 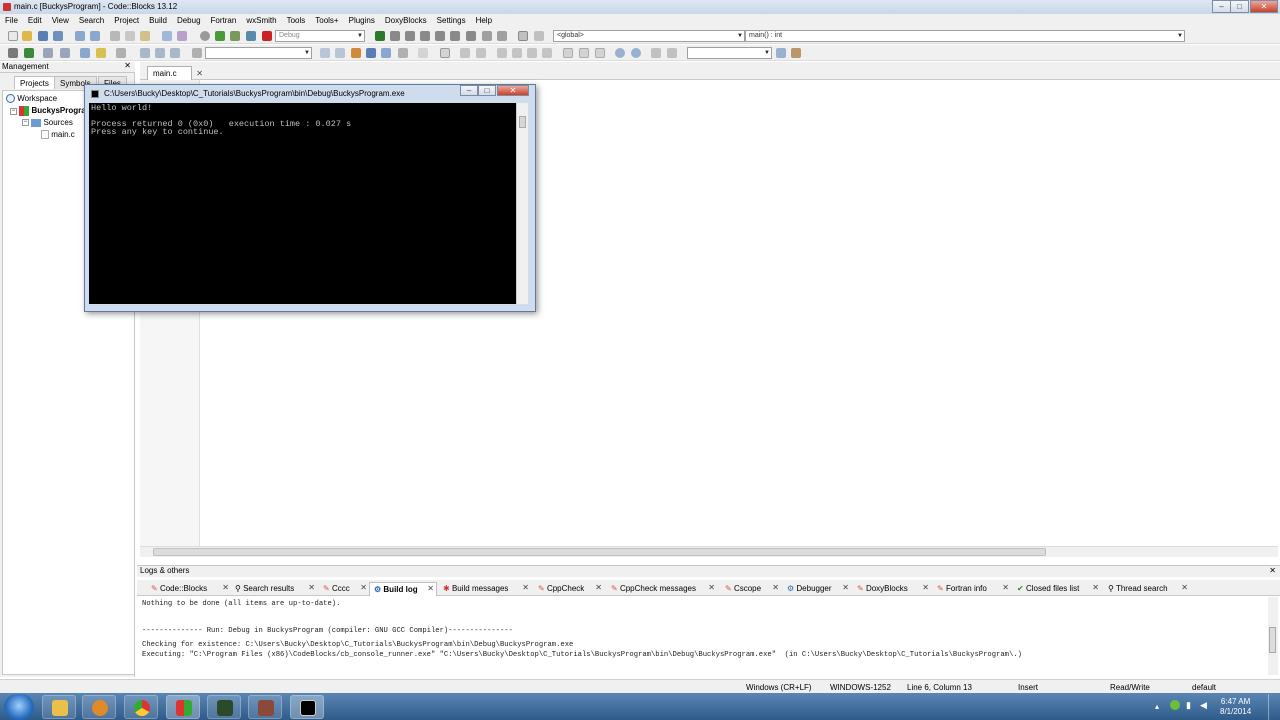 I want to click on close-button: ✕, so click(x=1264, y=6).